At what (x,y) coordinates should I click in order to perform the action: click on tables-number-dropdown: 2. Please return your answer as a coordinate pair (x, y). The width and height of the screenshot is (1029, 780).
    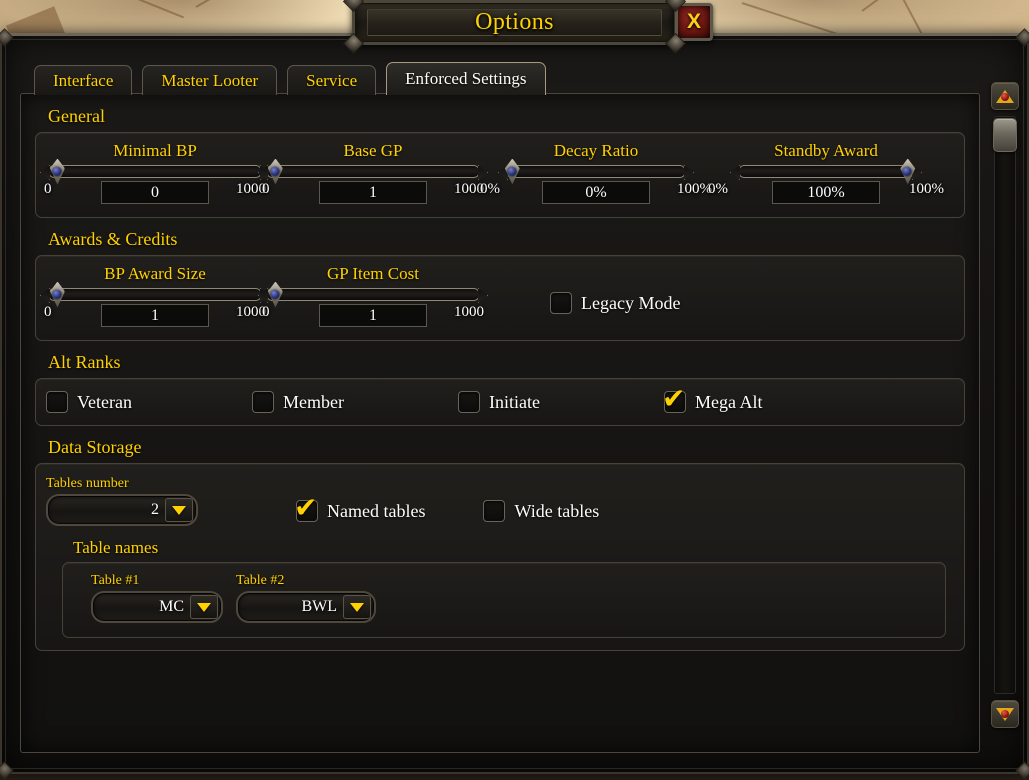
    Looking at the image, I should click on (122, 510).